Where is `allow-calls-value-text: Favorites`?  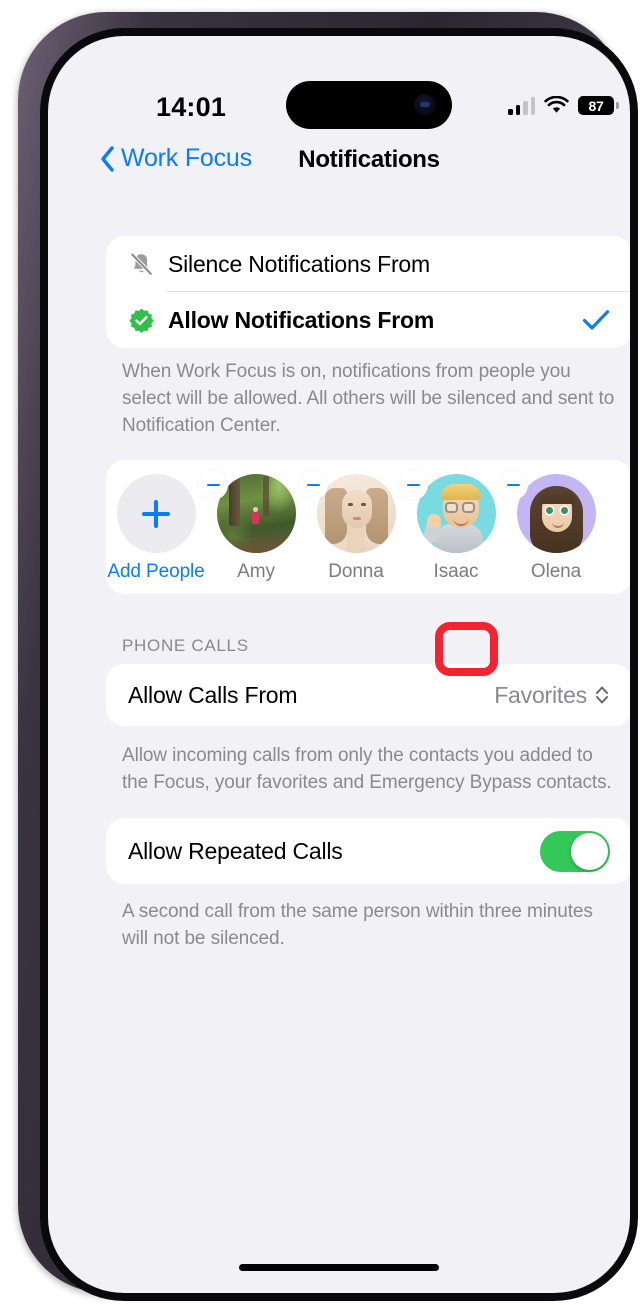 allow-calls-value-text: Favorites is located at coordinates (540, 694).